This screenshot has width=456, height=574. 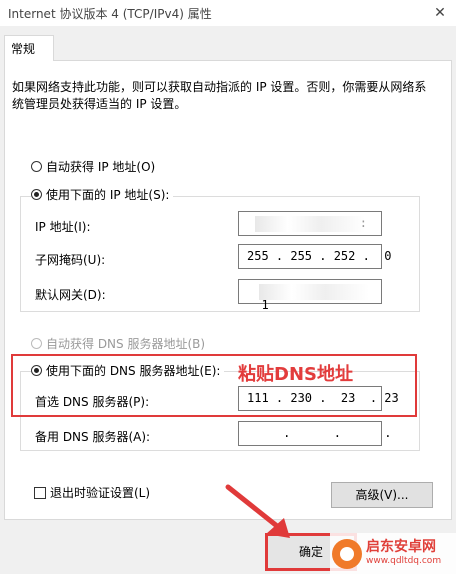 I want to click on subnet-mask-input: 255 . 255 . 252 . 0, so click(x=315, y=256).